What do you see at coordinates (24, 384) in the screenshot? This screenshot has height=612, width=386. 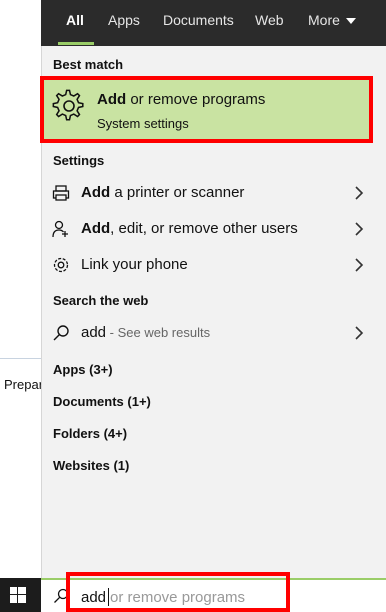 I see `background-text: Prepar` at bounding box center [24, 384].